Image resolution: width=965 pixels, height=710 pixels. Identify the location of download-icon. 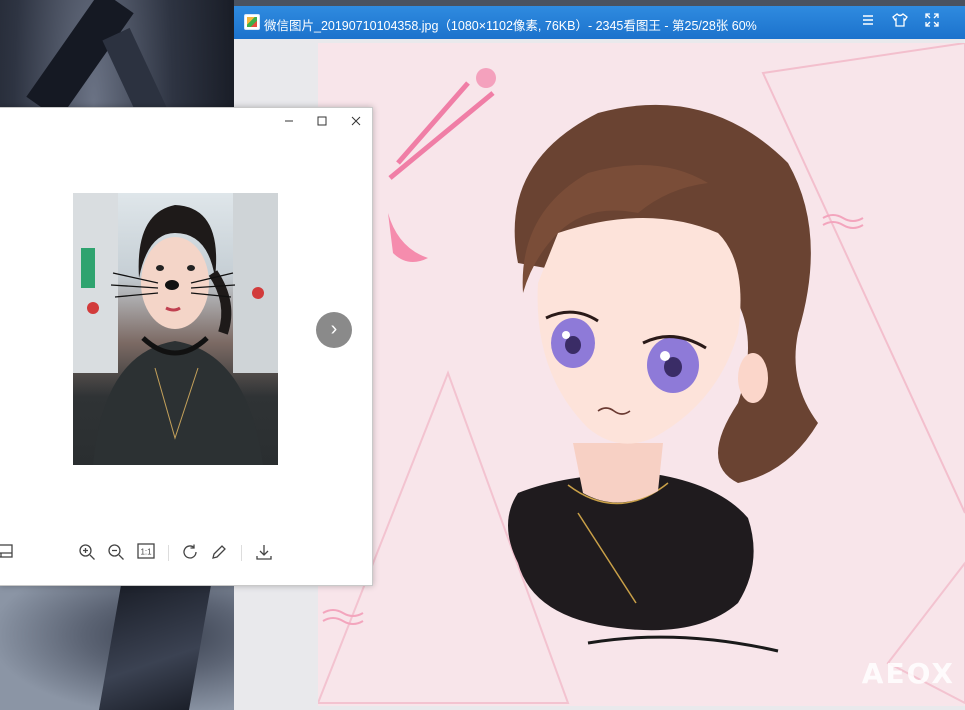
(264, 553).